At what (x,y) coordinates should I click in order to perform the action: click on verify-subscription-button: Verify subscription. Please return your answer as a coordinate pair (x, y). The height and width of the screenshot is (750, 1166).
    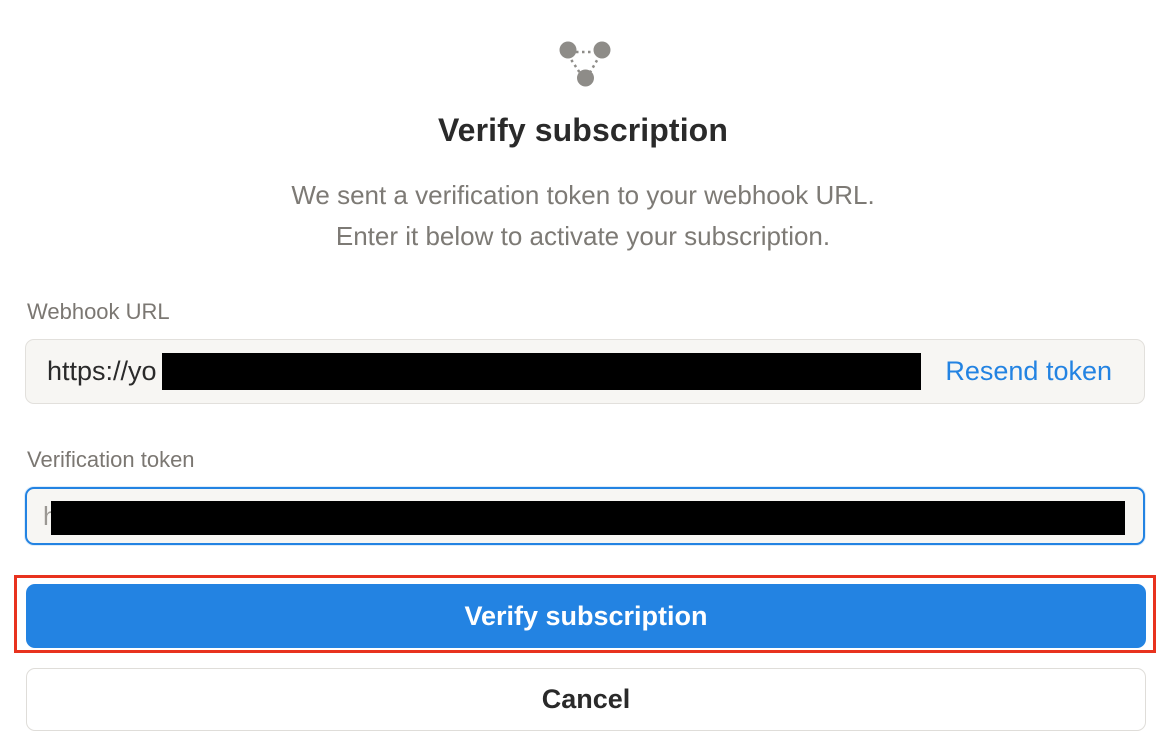
    Looking at the image, I should click on (586, 616).